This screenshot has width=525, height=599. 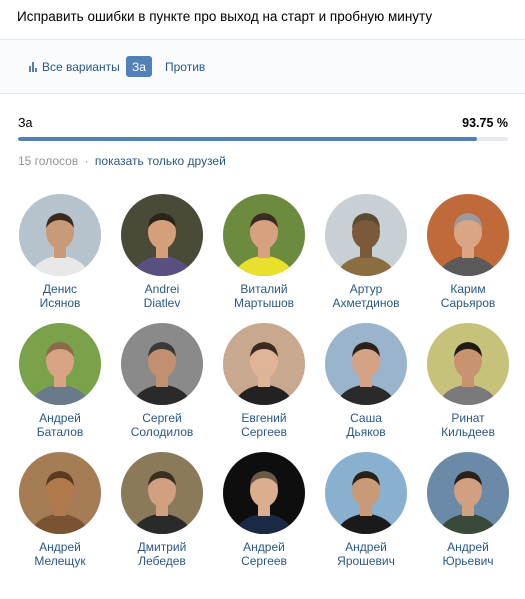 I want to click on voter-item: Сергей Солодилов, so click(x=162, y=387).